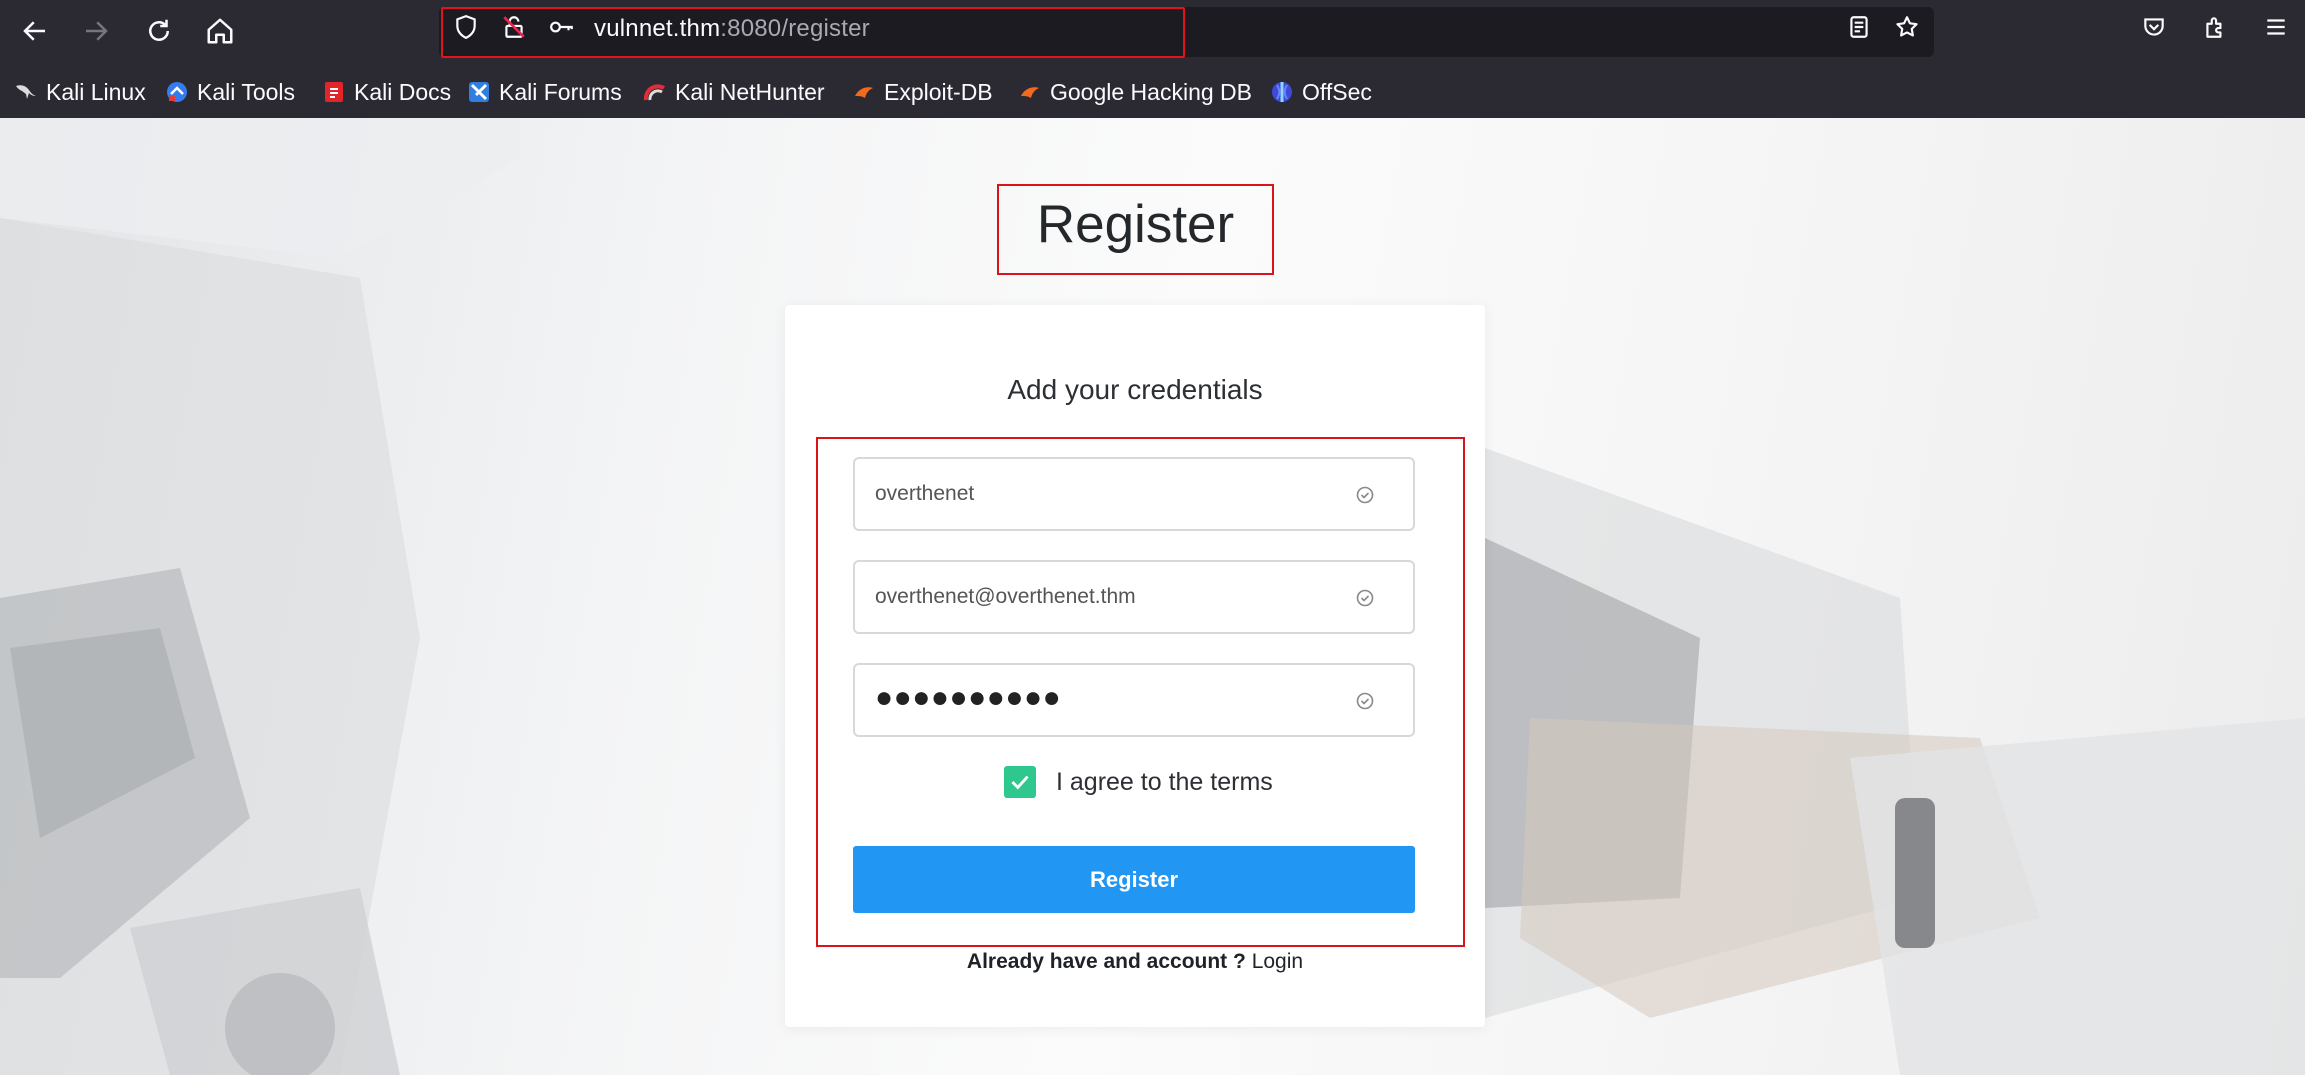 The width and height of the screenshot is (2305, 1075). I want to click on kali-docs-icon, so click(334, 92).